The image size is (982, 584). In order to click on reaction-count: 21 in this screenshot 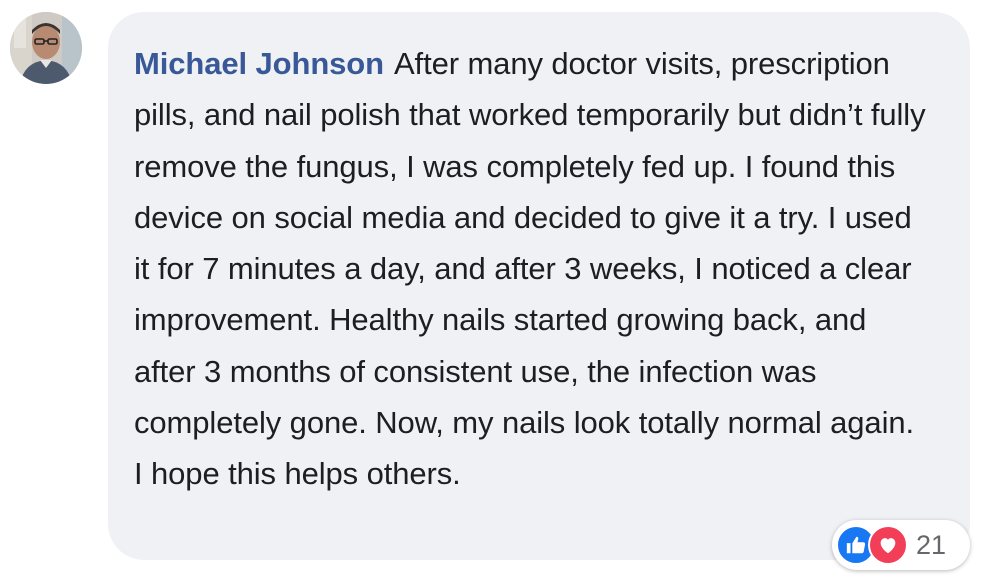, I will do `click(931, 544)`.